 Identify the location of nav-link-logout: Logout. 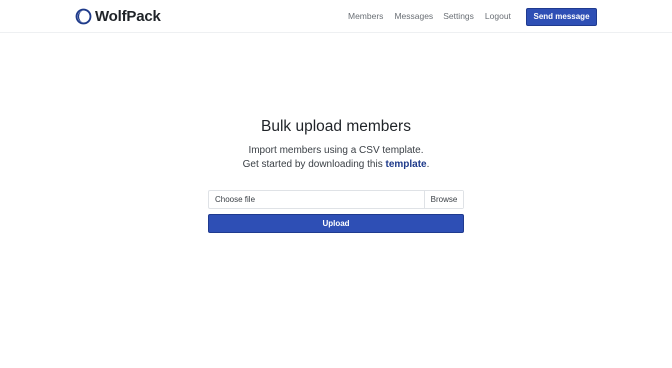
(498, 16).